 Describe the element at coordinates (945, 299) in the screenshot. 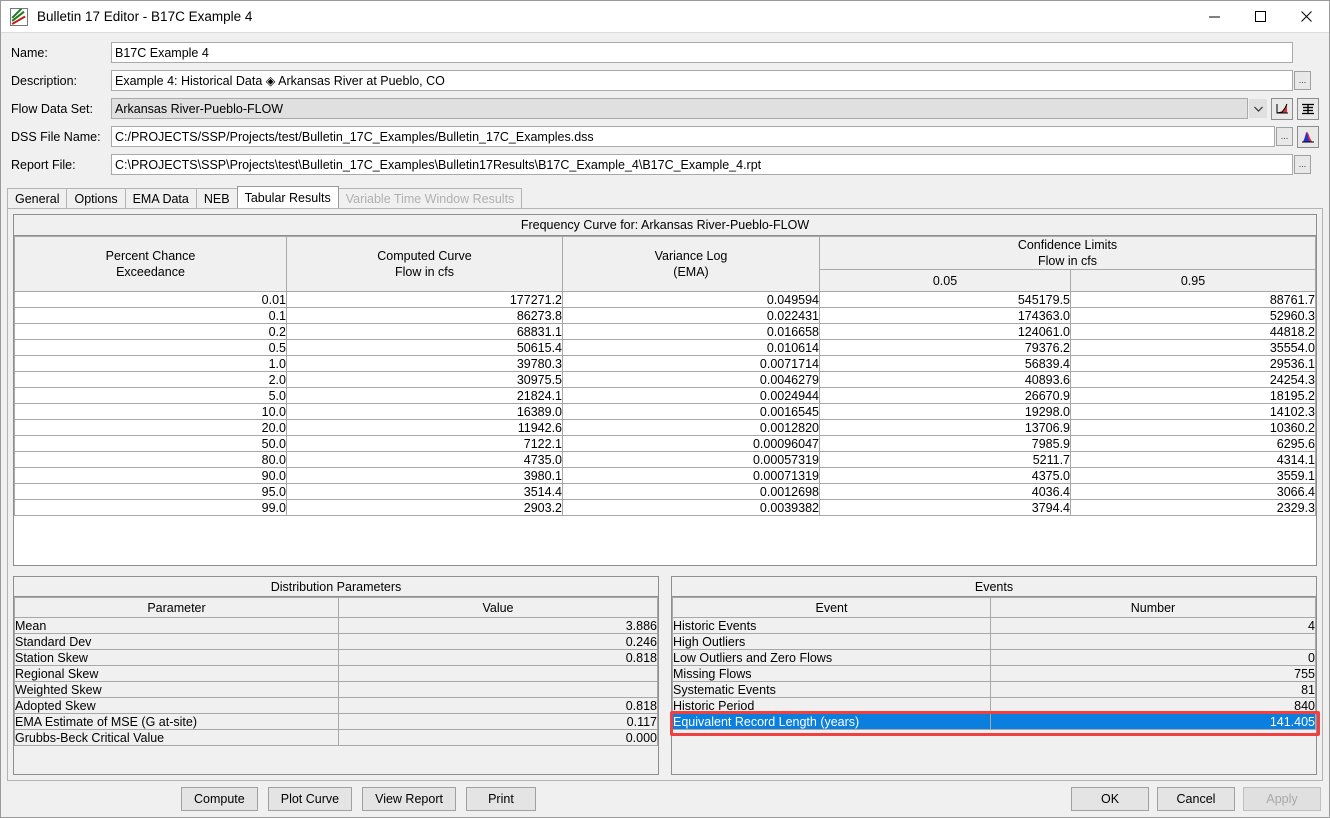

I see `cell-confidence-low: 545179.5` at that location.